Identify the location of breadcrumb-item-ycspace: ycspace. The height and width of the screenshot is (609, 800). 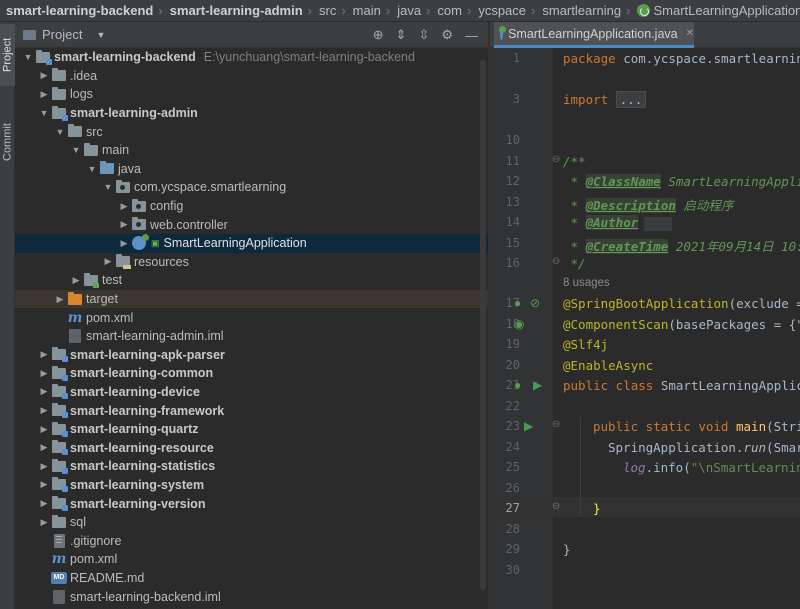
(501, 10).